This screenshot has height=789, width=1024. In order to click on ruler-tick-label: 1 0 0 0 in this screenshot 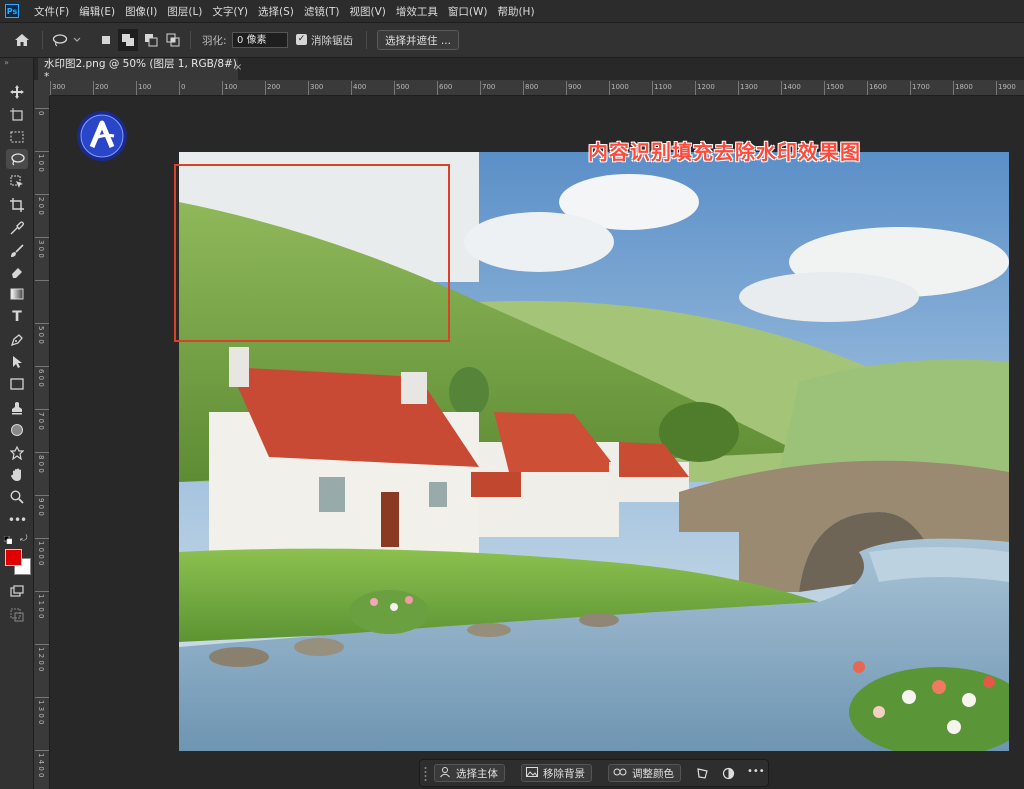, I will do `click(41, 553)`.